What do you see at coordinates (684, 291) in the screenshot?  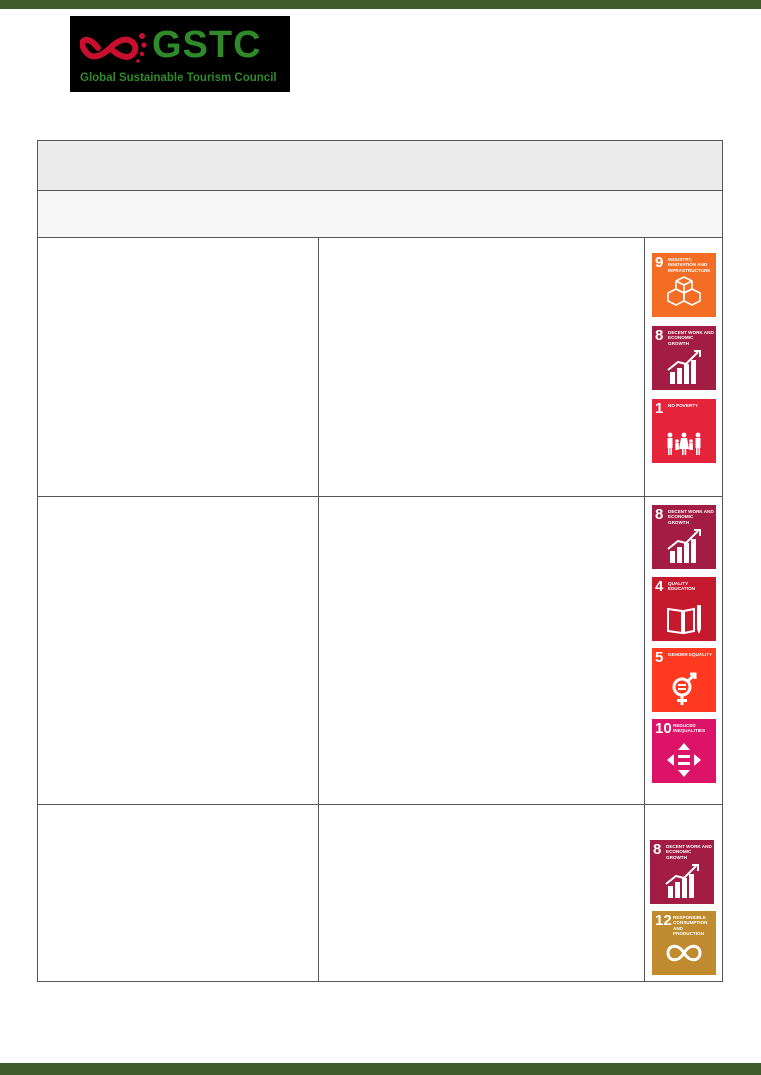 I see `cubes-icon` at bounding box center [684, 291].